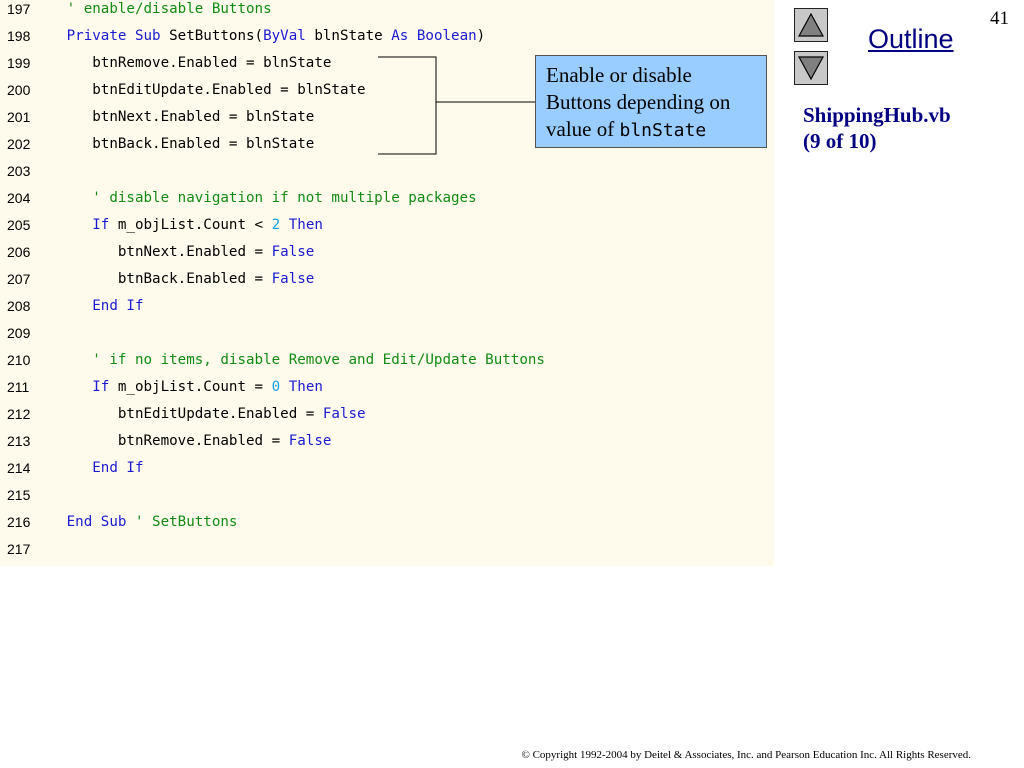 This screenshot has width=1024, height=768. I want to click on line-number: 209, so click(19, 333).